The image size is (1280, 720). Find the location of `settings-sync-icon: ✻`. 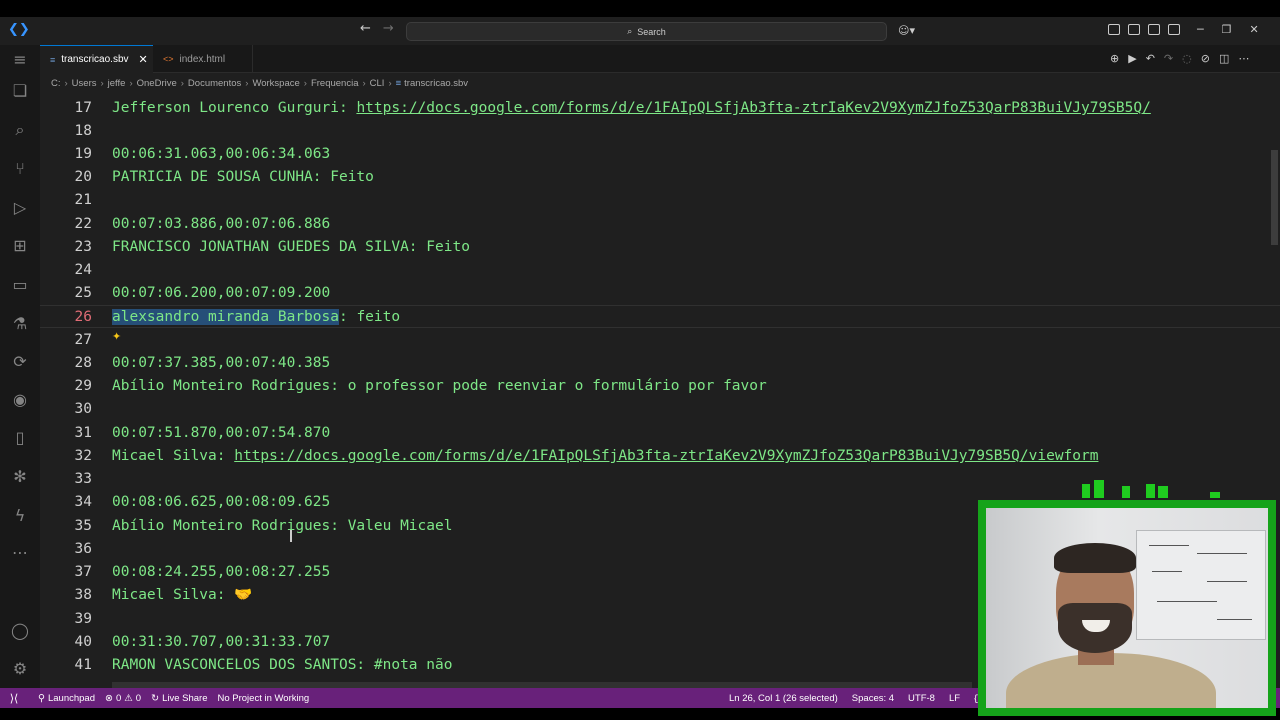

settings-sync-icon: ✻ is located at coordinates (20, 477).